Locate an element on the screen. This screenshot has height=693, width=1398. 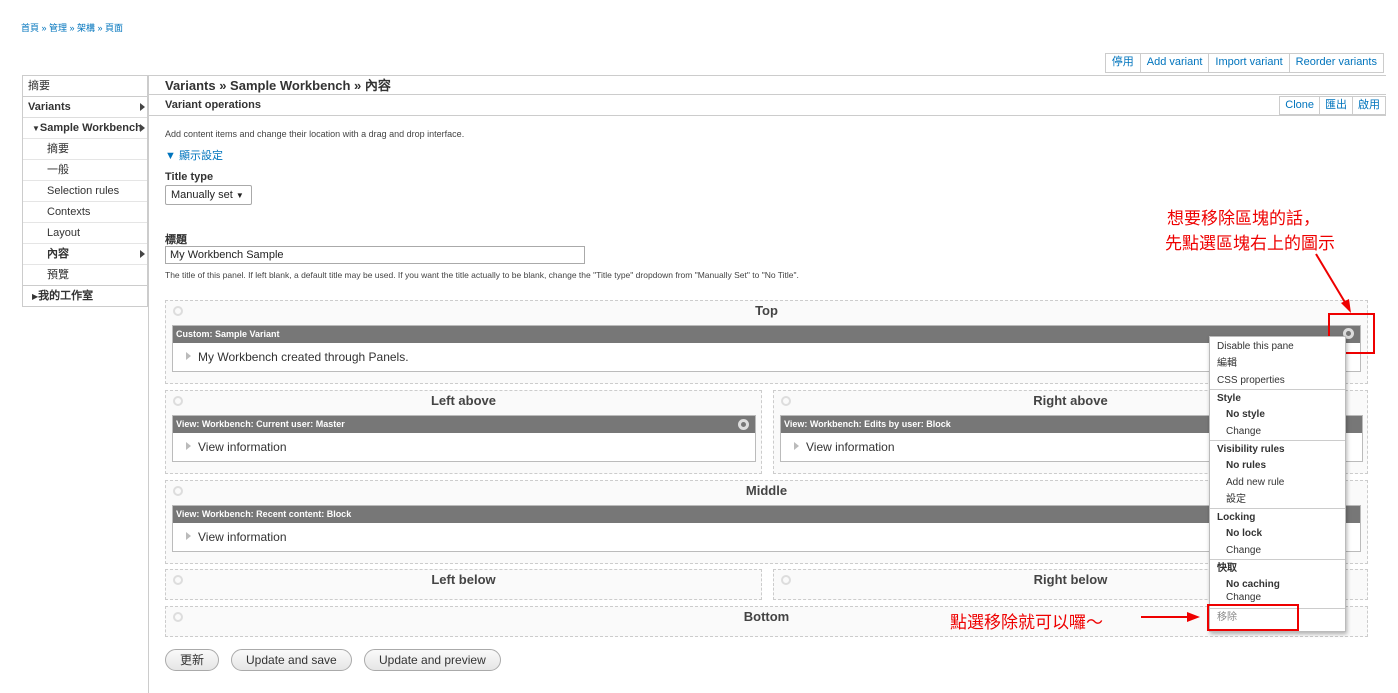
sidebar-item-my-workspace: ▶我的工作室 is located at coordinates (85, 295).